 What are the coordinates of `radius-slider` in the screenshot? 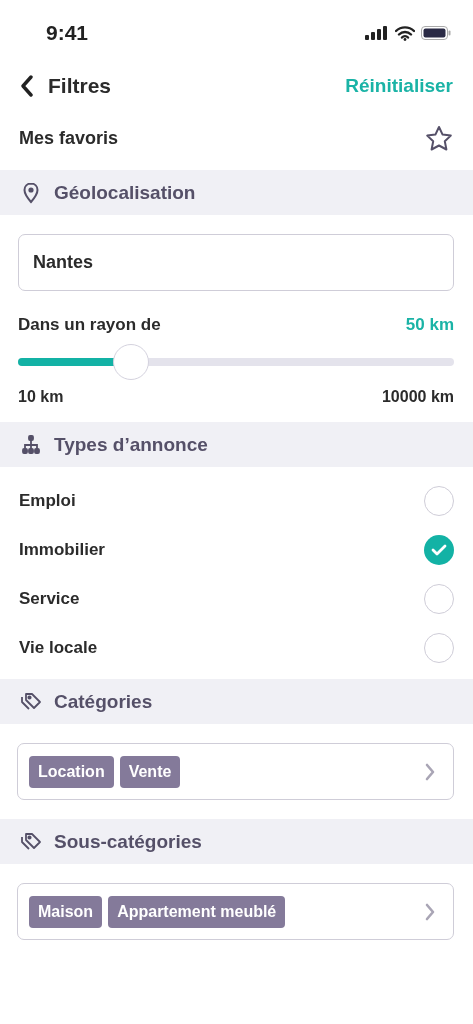 It's located at (236, 362).